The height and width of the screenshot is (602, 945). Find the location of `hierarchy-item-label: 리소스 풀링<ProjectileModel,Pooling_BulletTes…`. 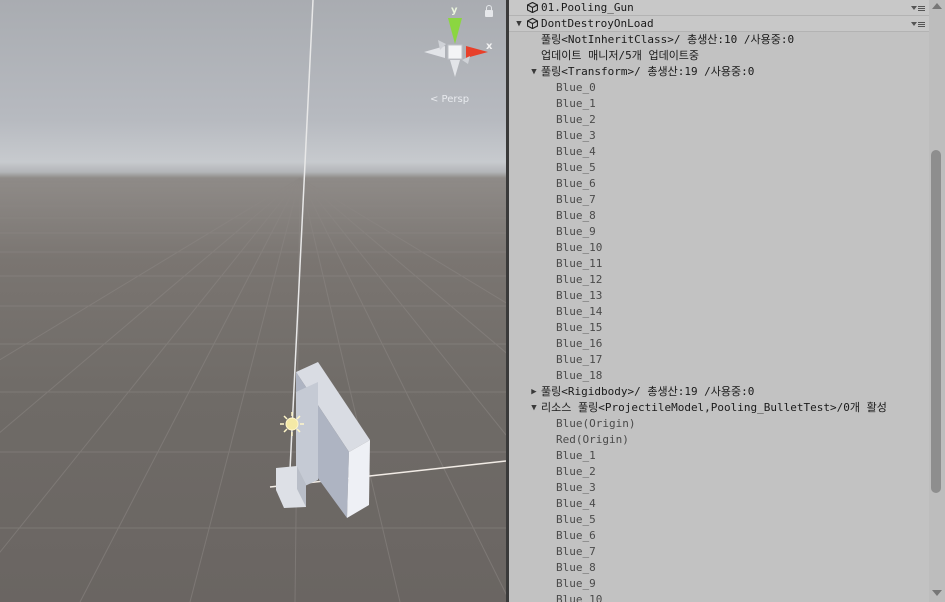

hierarchy-item-label: 리소스 풀링<ProjectileModel,Pooling_BulletTes… is located at coordinates (714, 407).